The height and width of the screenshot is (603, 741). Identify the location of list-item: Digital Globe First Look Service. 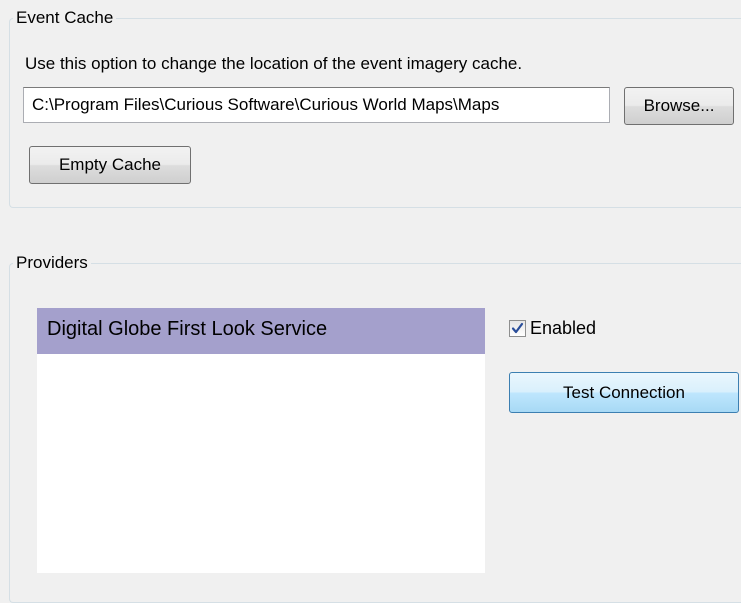
(261, 331).